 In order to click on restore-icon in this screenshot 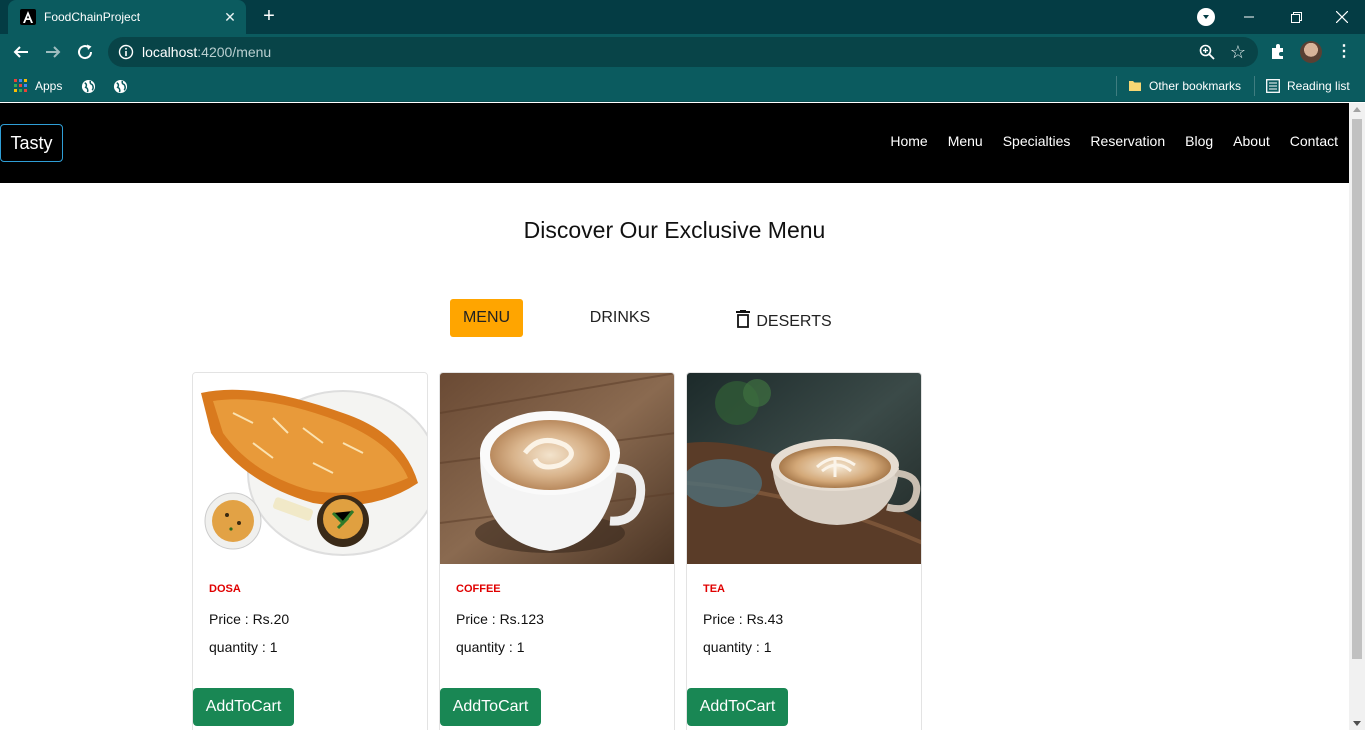, I will do `click(1296, 17)`.